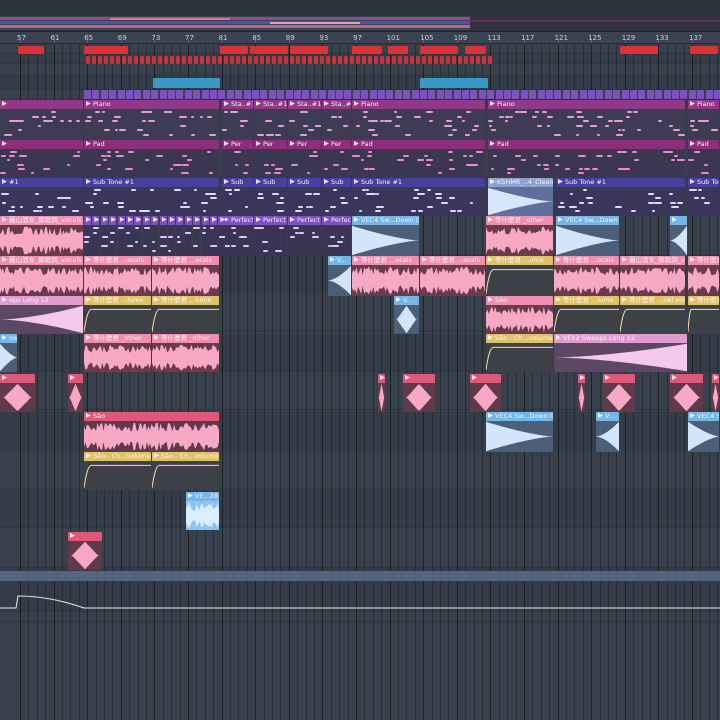 The height and width of the screenshot is (720, 720). What do you see at coordinates (304, 144) in the screenshot?
I see `clip-header: Per` at bounding box center [304, 144].